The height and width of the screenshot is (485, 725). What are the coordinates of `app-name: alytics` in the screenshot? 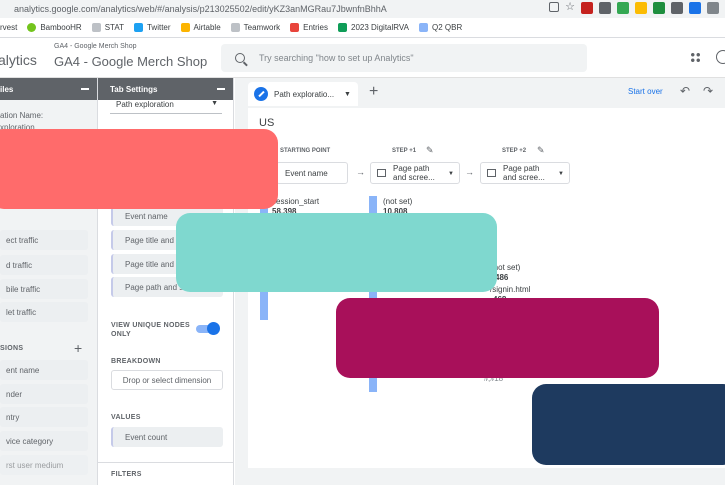 It's located at (18, 60).